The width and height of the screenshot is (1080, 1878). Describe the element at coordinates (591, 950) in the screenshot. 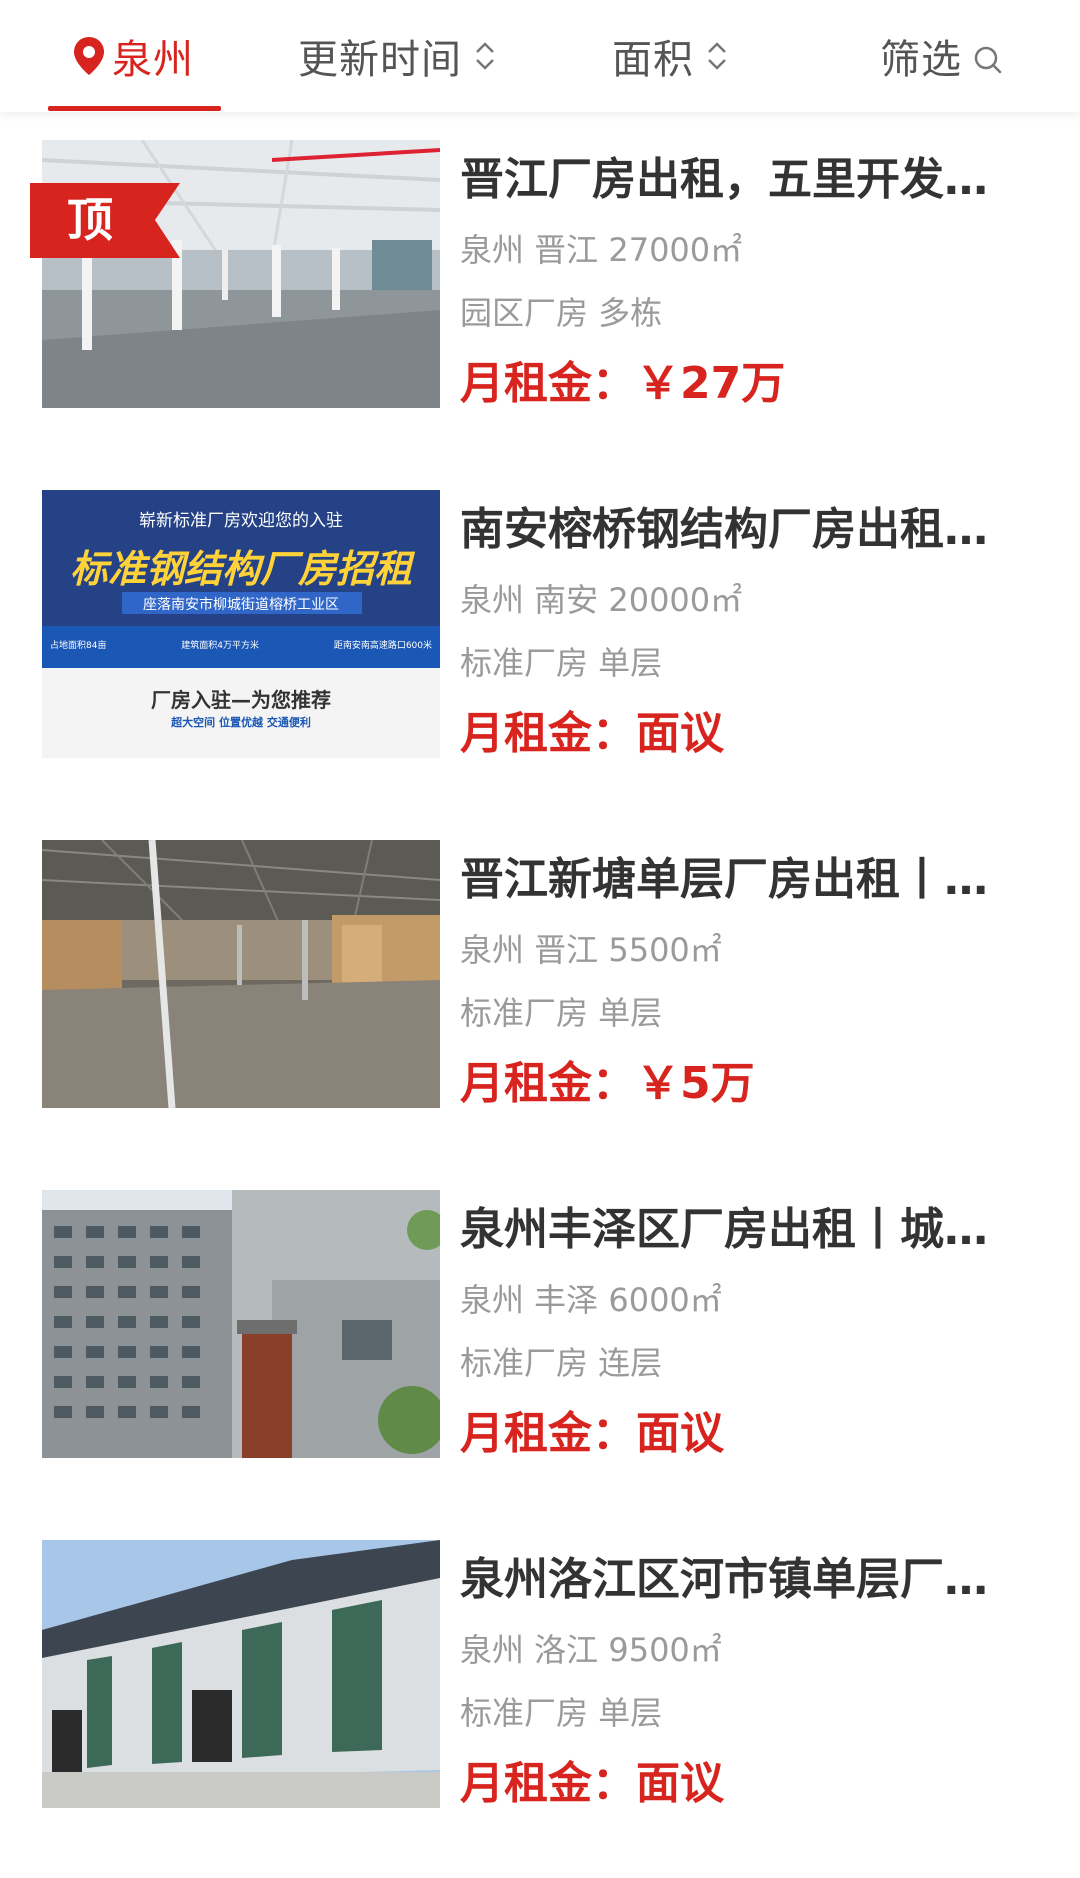

I see `listing-location-area: 泉州 晋江 5500㎡` at that location.